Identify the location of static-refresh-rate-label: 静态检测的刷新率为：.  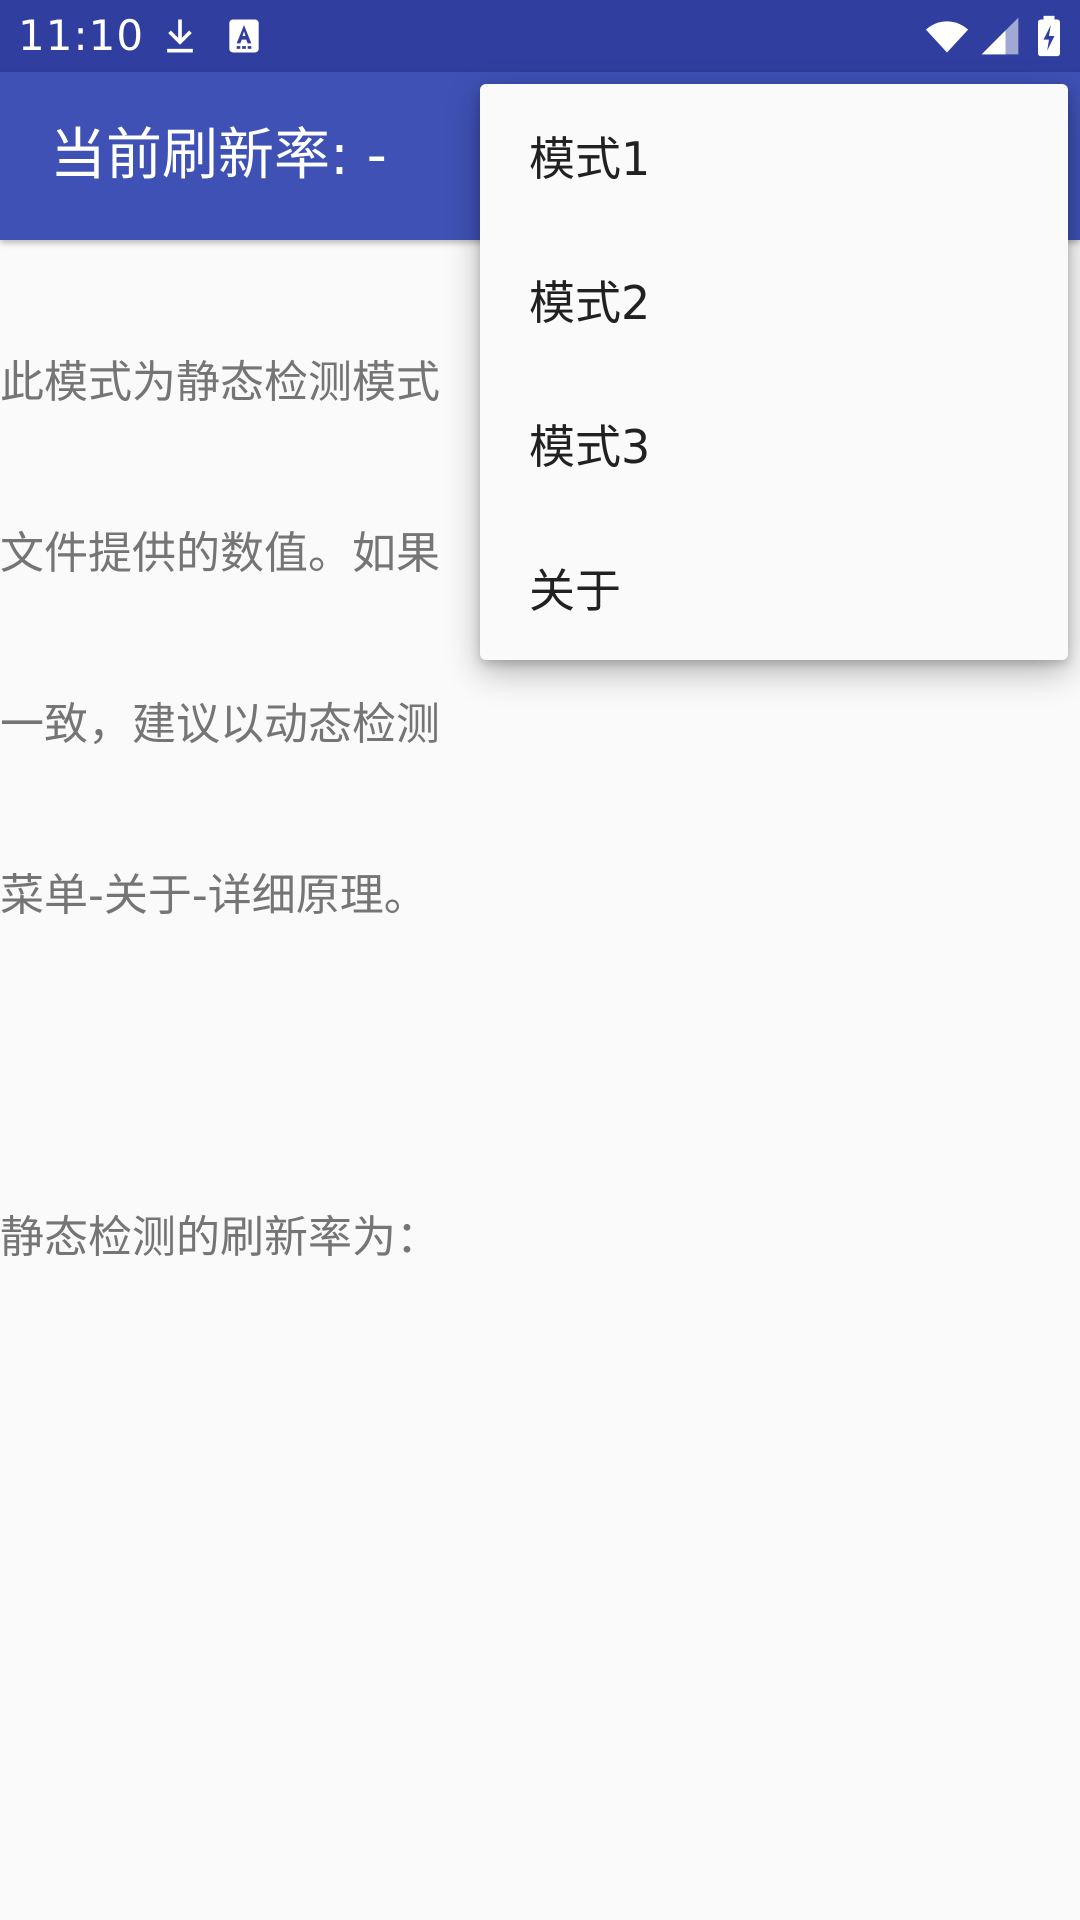
(220, 1237).